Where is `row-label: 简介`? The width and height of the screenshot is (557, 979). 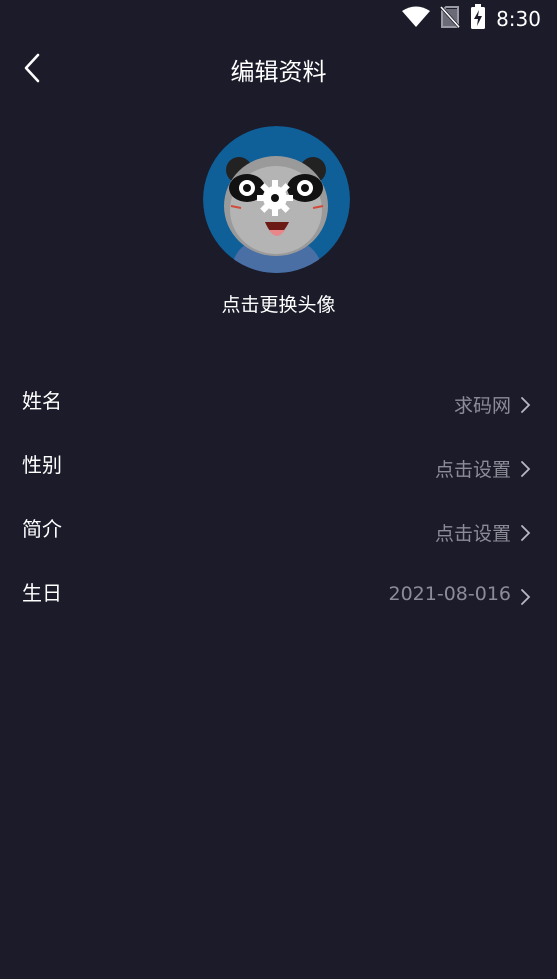 row-label: 简介 is located at coordinates (42, 529).